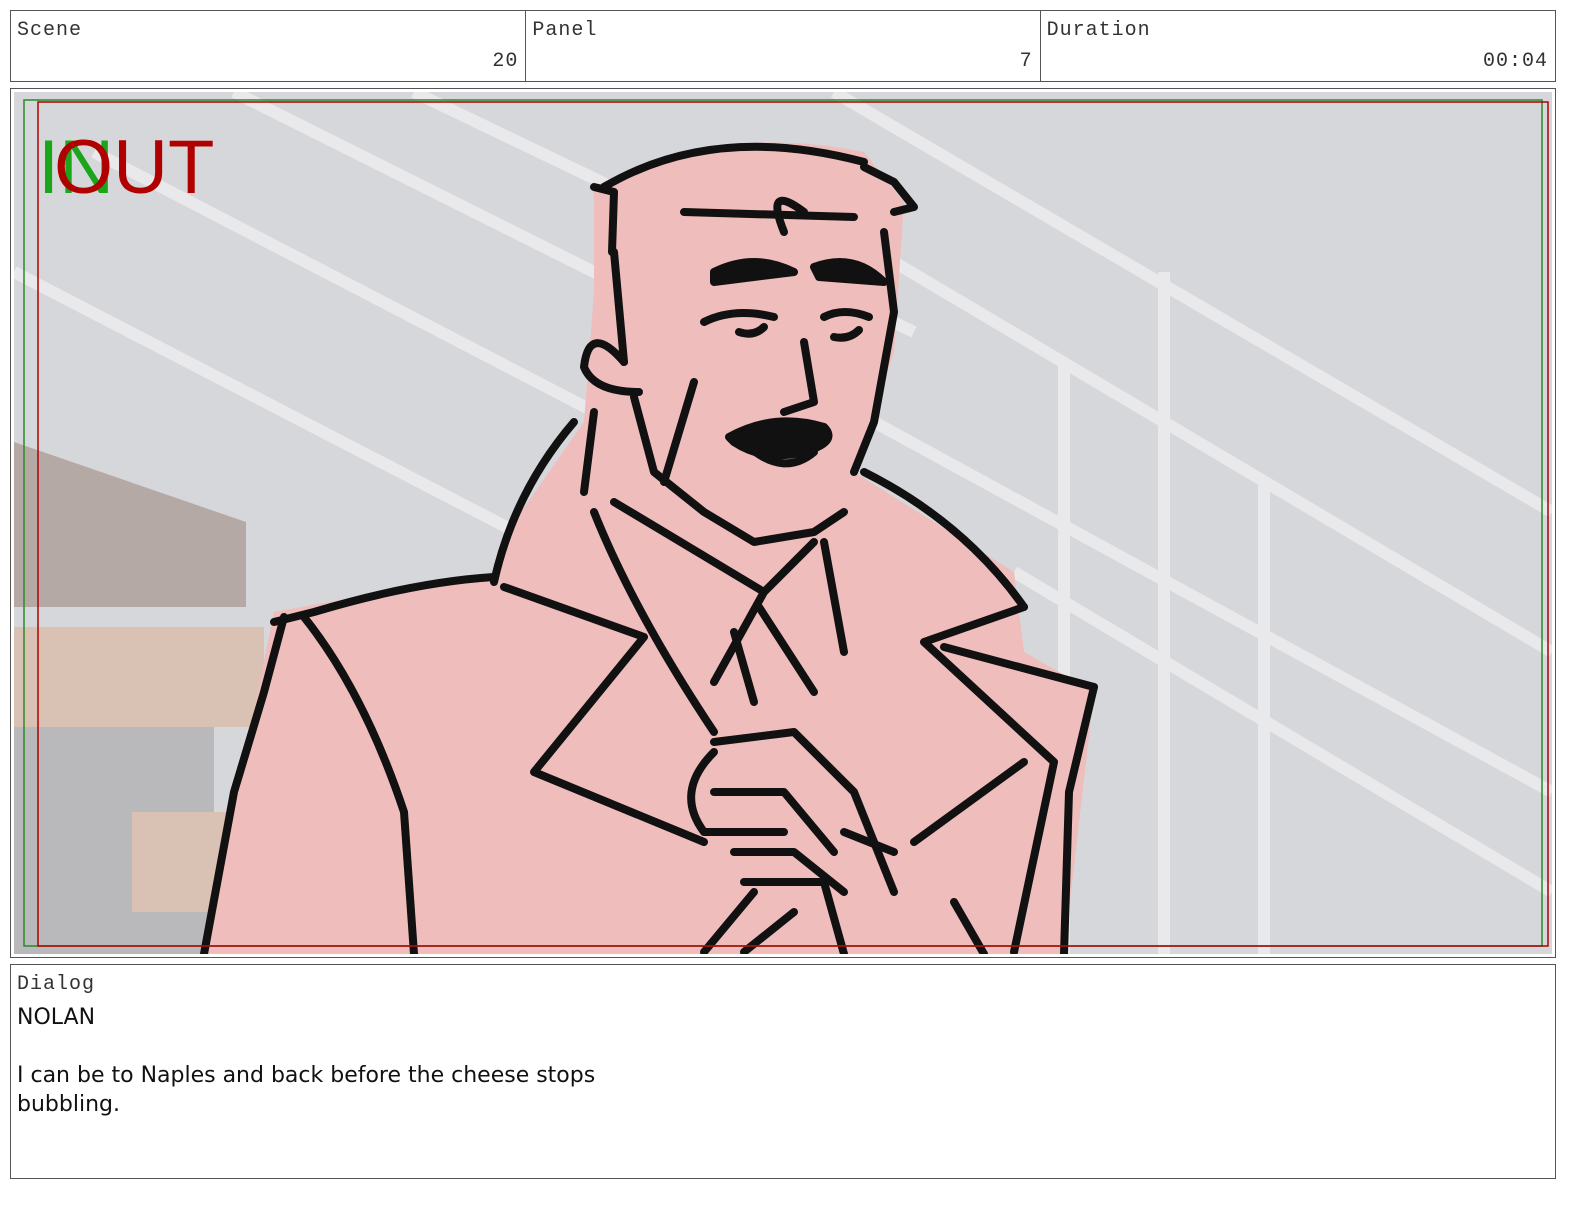  What do you see at coordinates (50, 30) in the screenshot?
I see `scene-label: Scene` at bounding box center [50, 30].